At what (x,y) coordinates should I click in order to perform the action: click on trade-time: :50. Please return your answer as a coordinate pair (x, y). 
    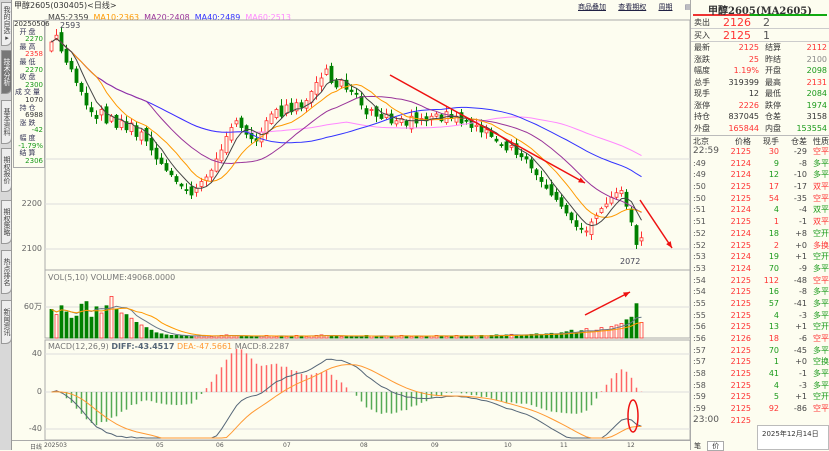
    Looking at the image, I should click on (699, 198).